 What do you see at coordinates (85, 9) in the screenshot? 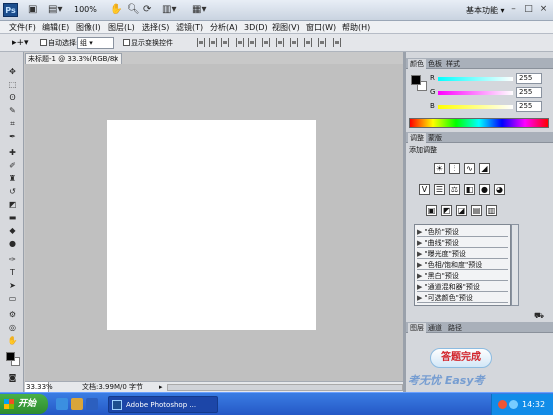
I see `zoom-level-select: 100%` at bounding box center [85, 9].